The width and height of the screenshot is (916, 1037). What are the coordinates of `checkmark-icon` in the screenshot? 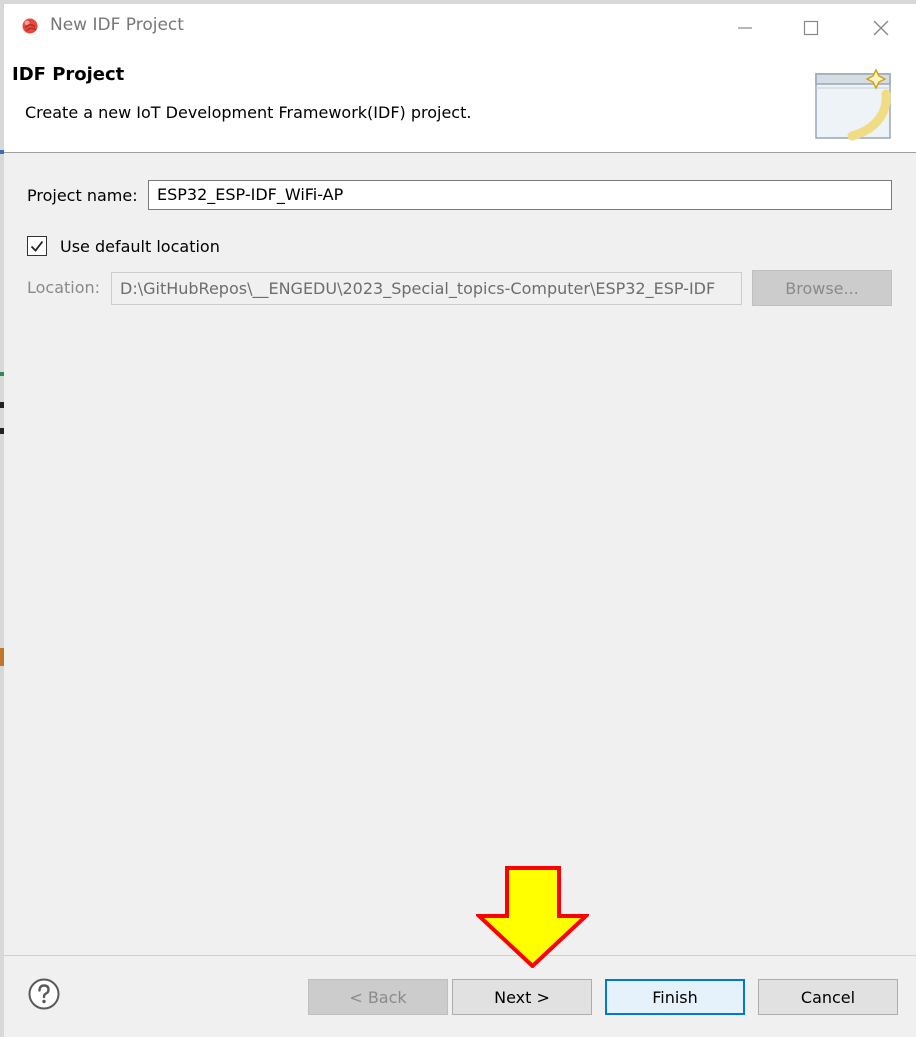 It's located at (37, 246).